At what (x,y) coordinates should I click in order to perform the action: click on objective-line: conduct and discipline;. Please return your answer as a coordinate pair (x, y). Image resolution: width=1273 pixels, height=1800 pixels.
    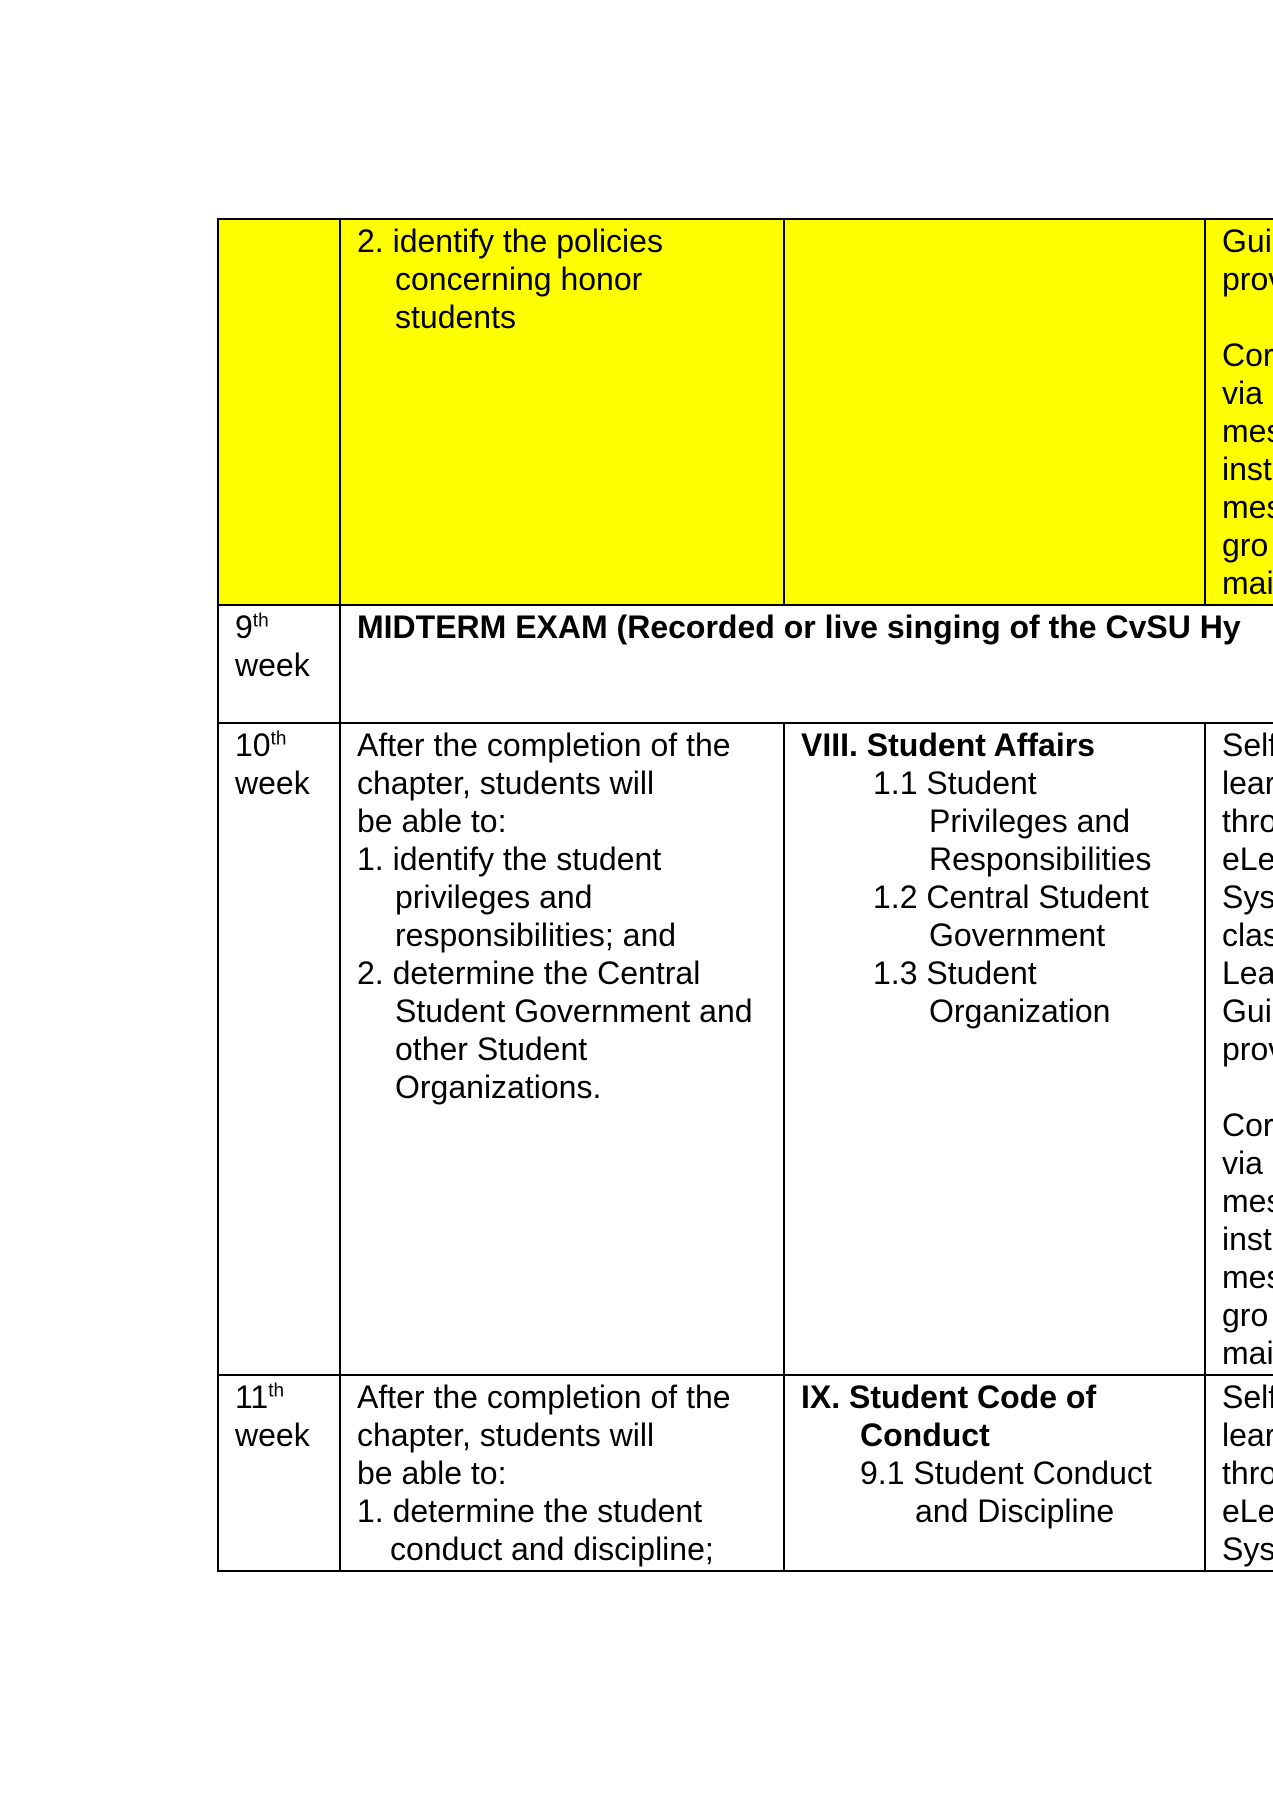
    Looking at the image, I should click on (552, 1549).